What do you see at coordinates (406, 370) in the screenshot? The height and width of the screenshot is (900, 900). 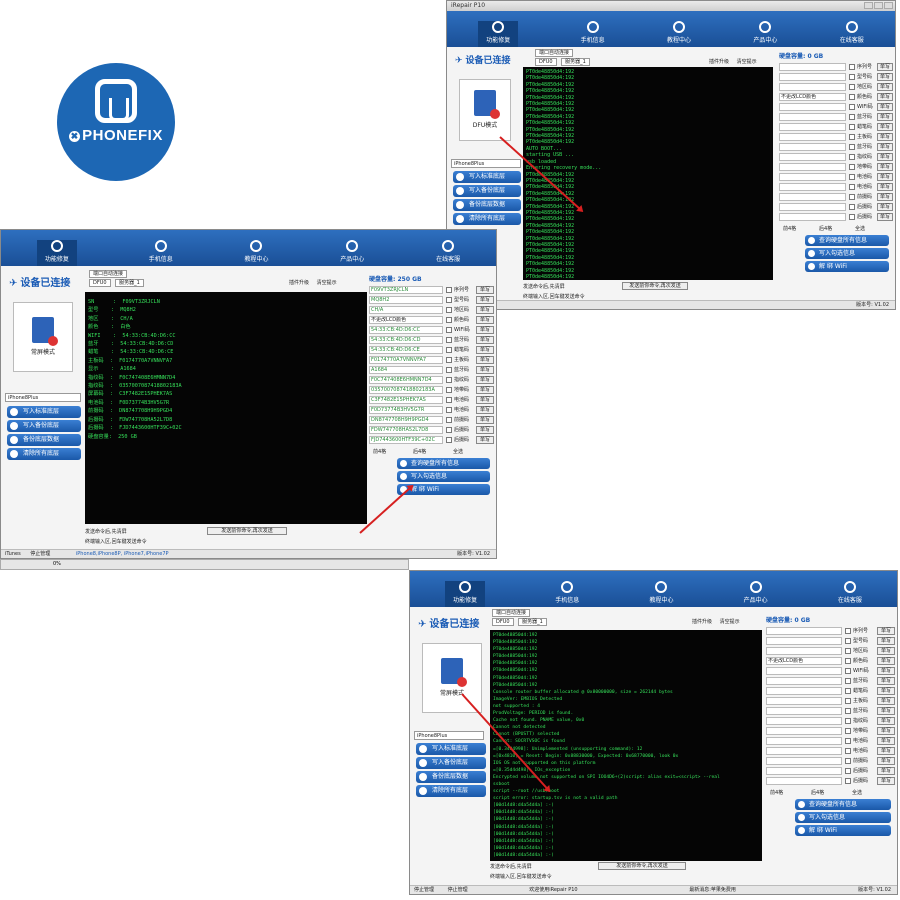 I see `field-value: A1684` at bounding box center [406, 370].